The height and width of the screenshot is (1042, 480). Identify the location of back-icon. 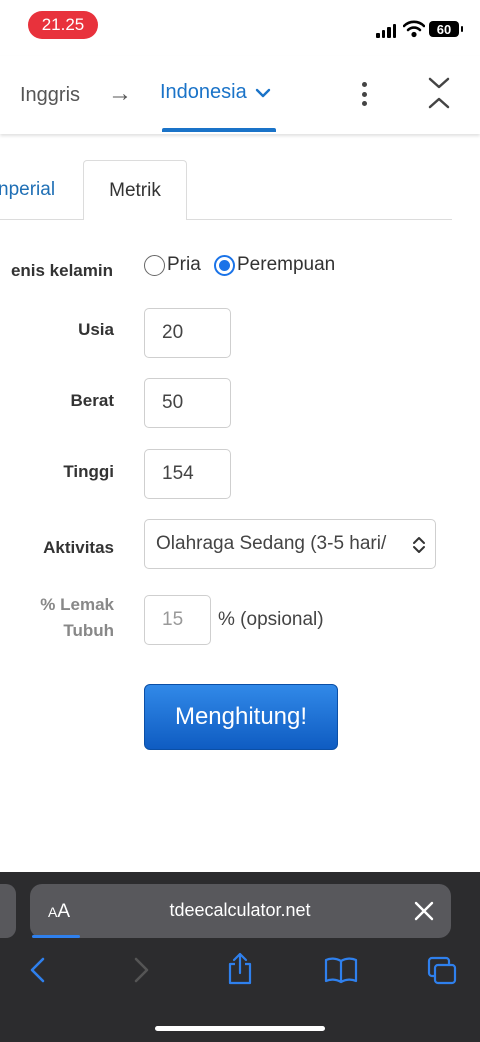
(38, 970).